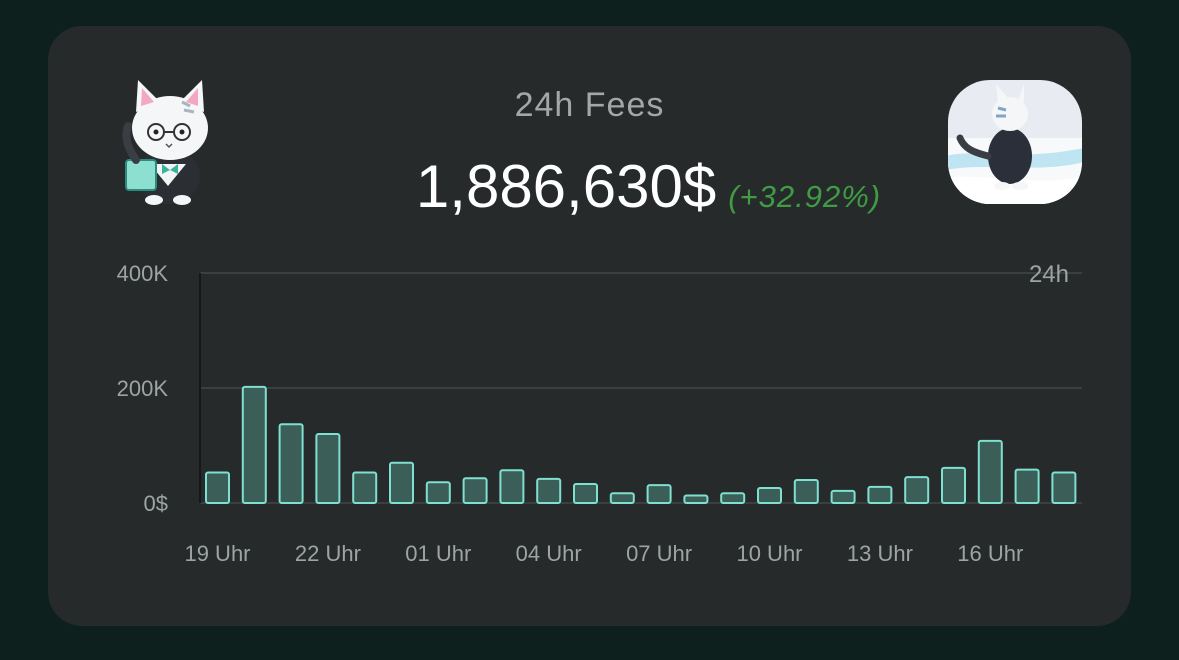  Describe the element at coordinates (438, 553) in the screenshot. I see `x-tick-label: 01 Uhr` at that location.